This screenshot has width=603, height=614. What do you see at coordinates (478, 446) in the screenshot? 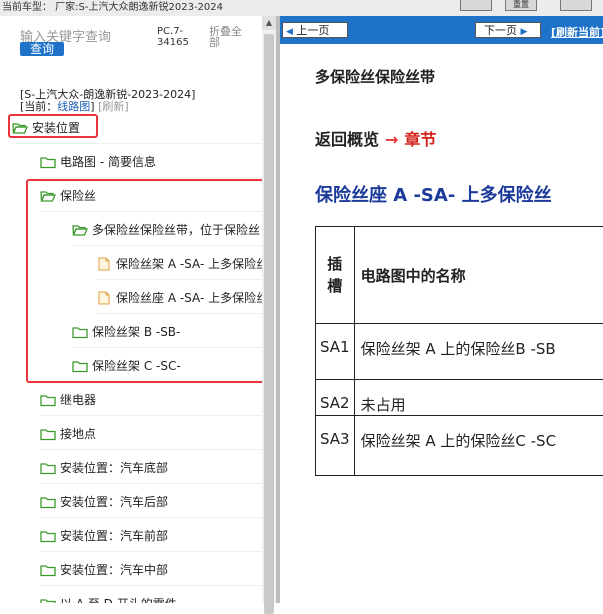
I see `name-cell: 保险丝架 A 上的保险丝C -SC` at bounding box center [478, 446].